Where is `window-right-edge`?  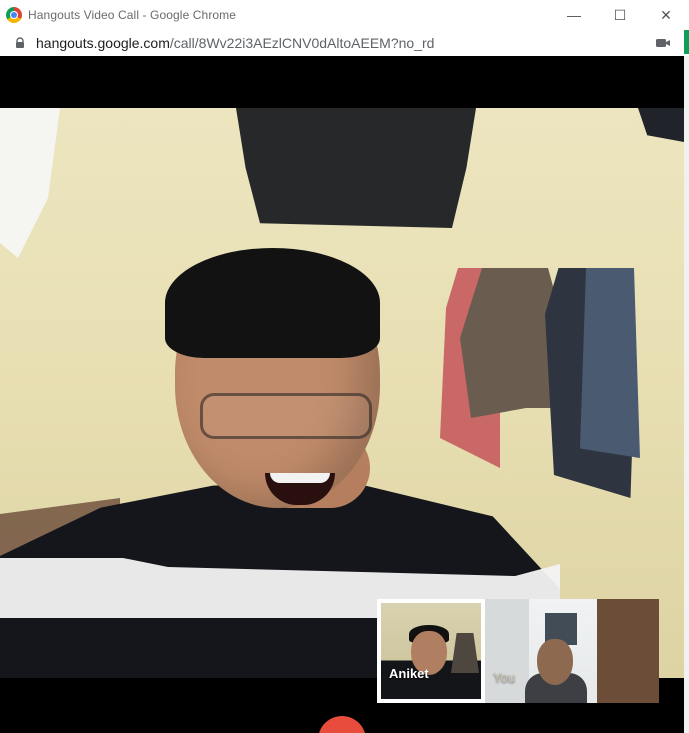
window-right-edge is located at coordinates (686, 394).